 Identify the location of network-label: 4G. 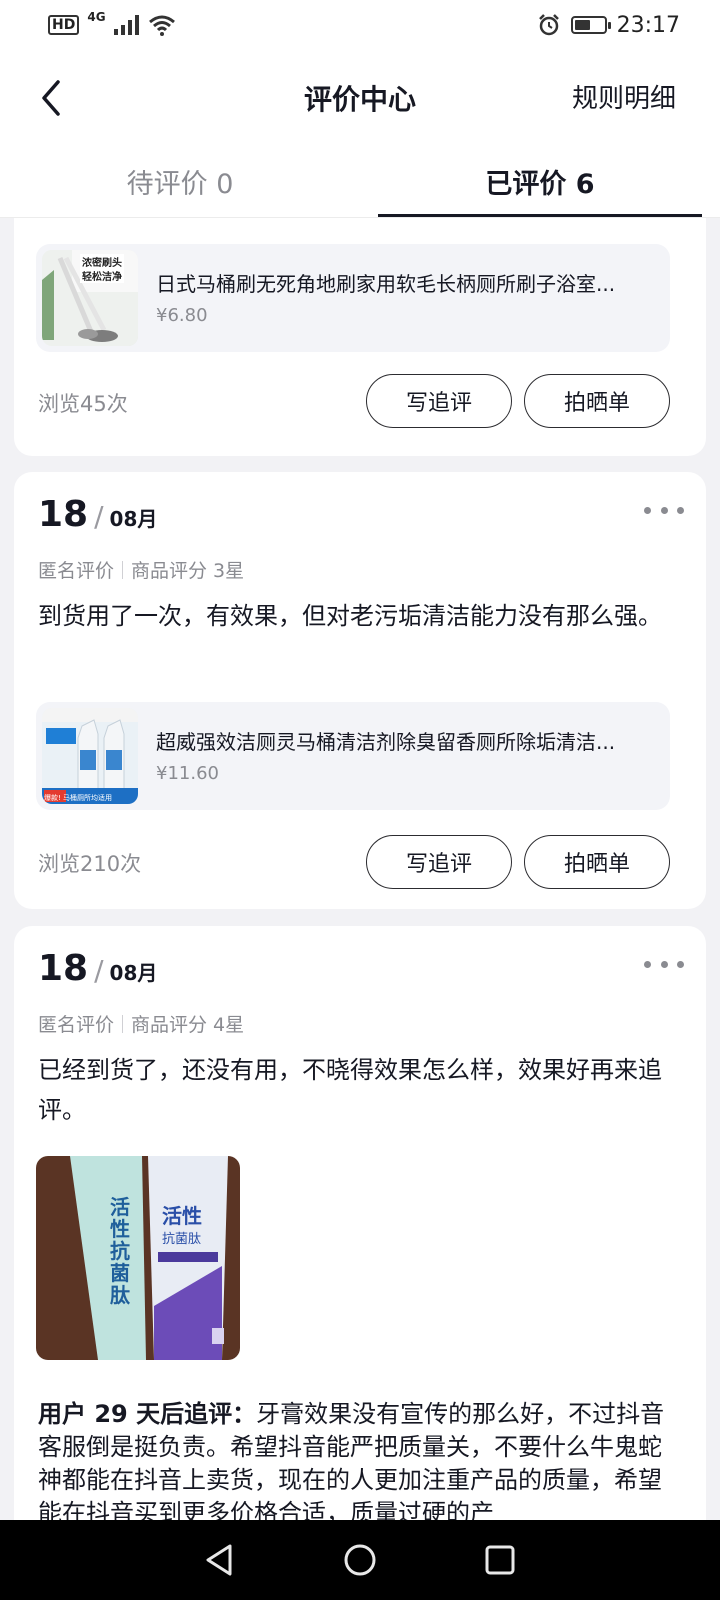
(96, 17).